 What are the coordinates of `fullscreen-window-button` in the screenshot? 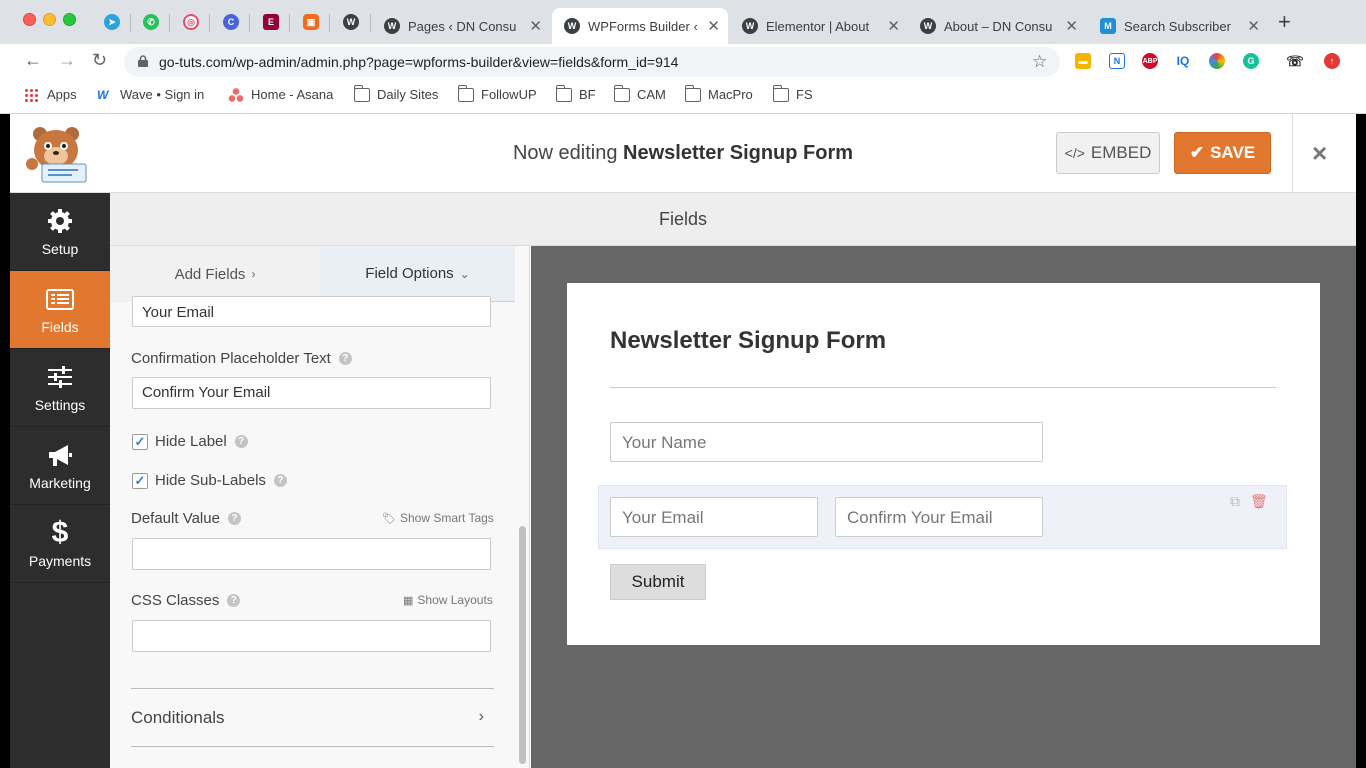 It's located at (69, 19).